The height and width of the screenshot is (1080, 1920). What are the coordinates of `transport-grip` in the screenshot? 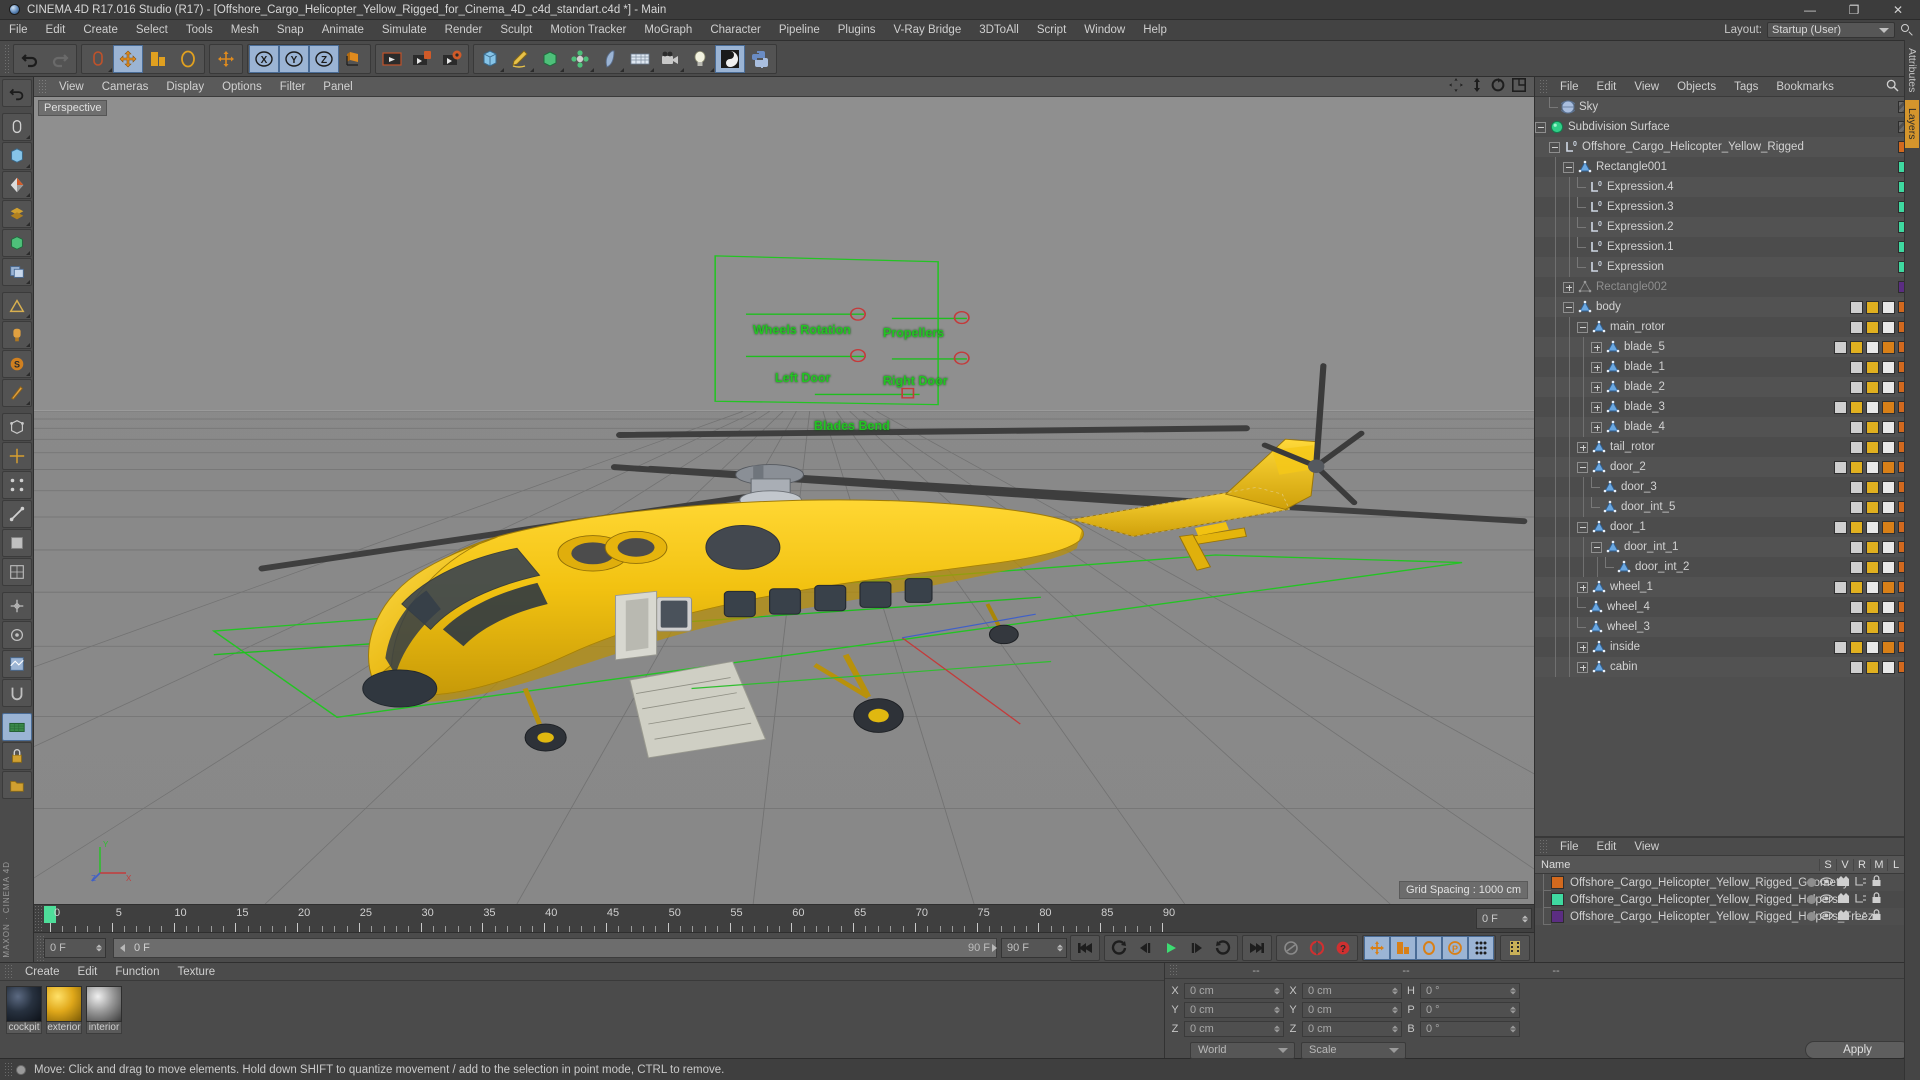 It's located at (40, 947).